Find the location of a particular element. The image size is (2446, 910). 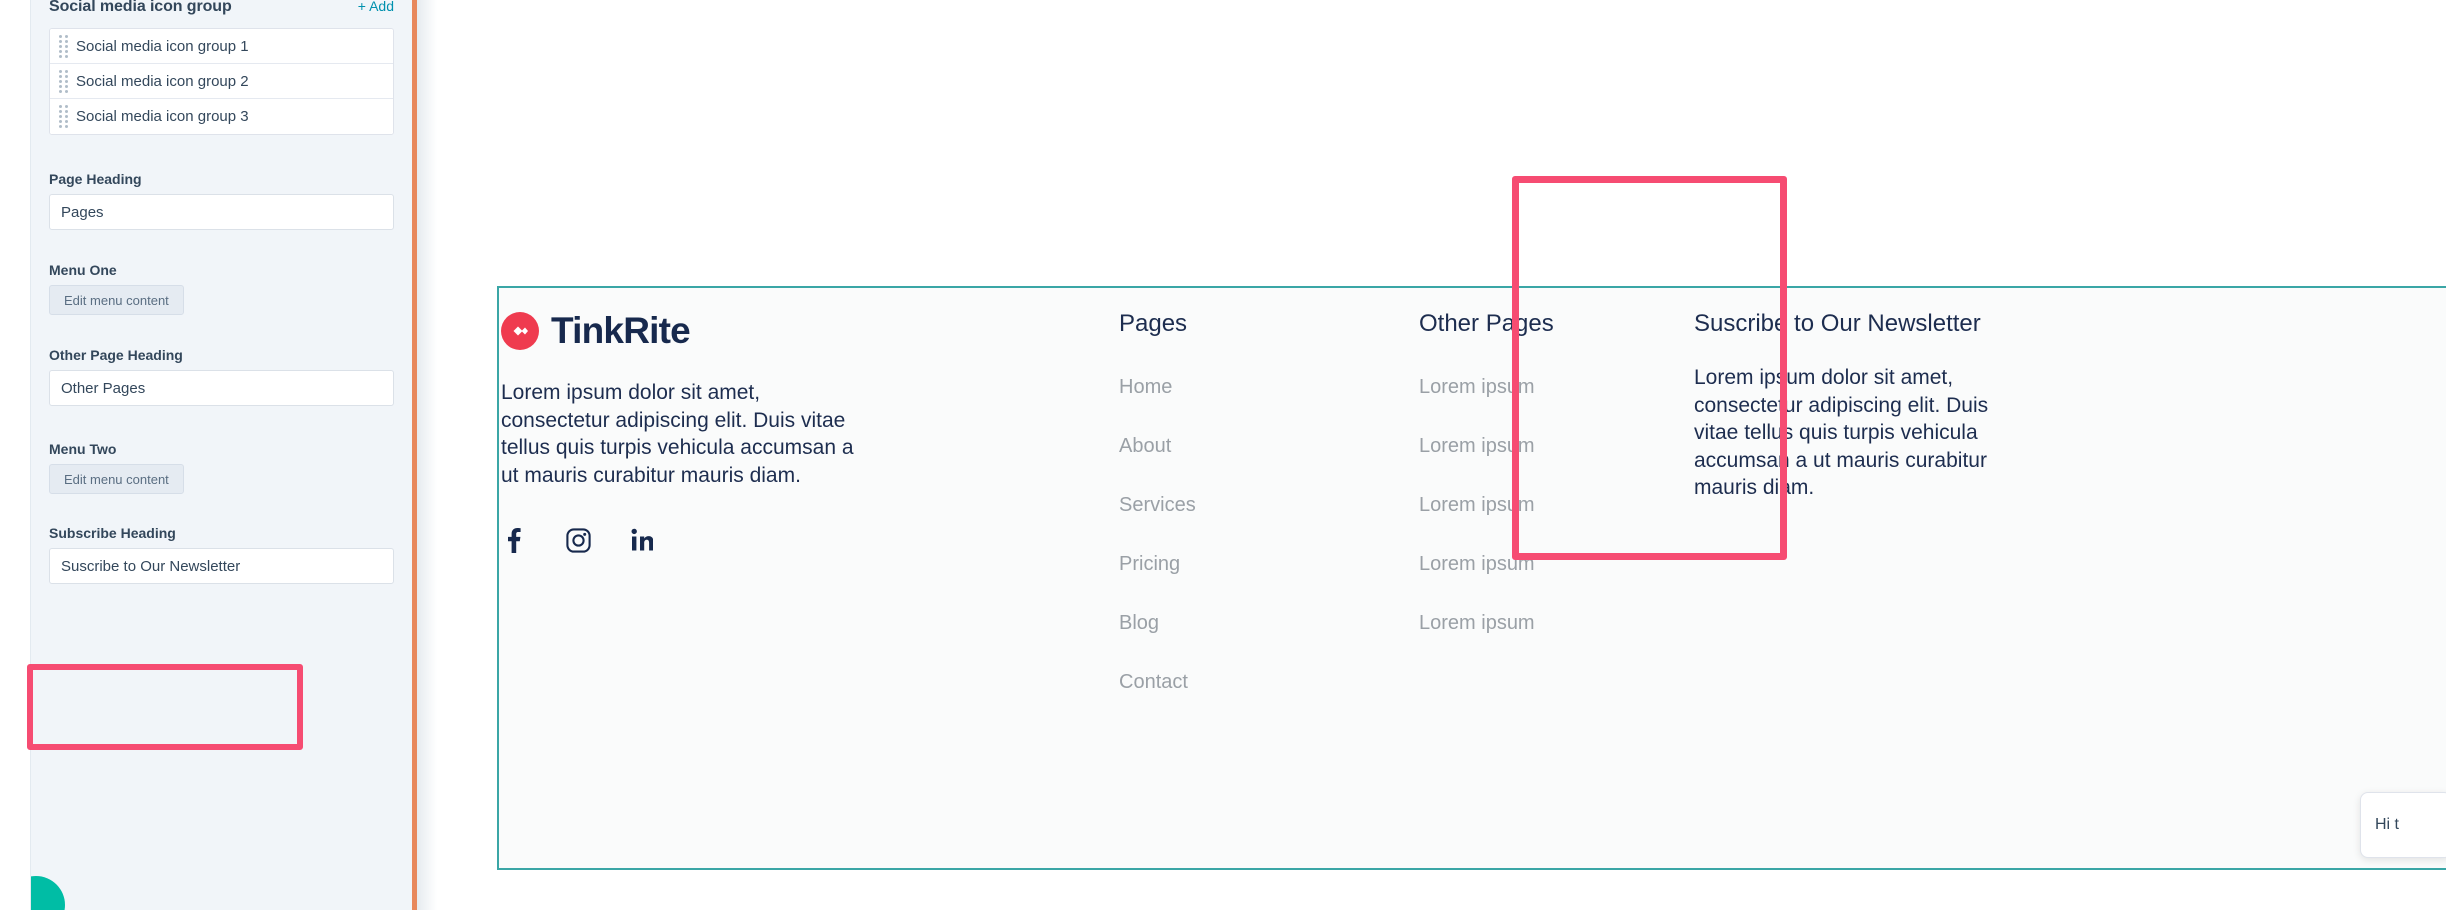

footer-link: Blog is located at coordinates (1269, 623).